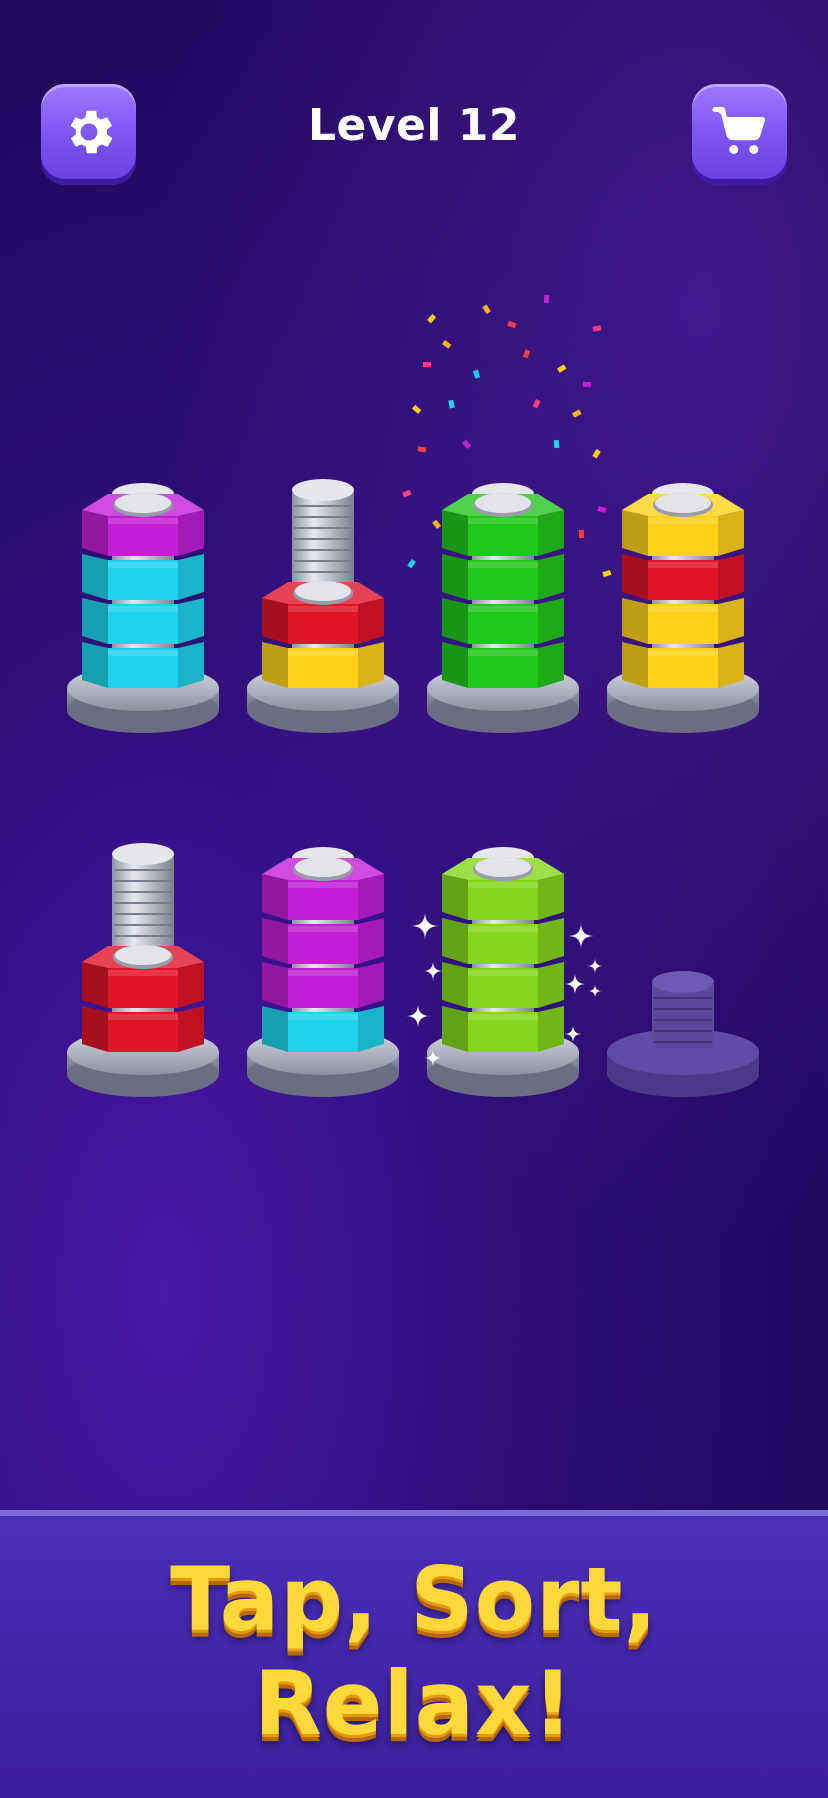  What do you see at coordinates (414, 1703) in the screenshot?
I see `slogan-line-2: Relax!` at bounding box center [414, 1703].